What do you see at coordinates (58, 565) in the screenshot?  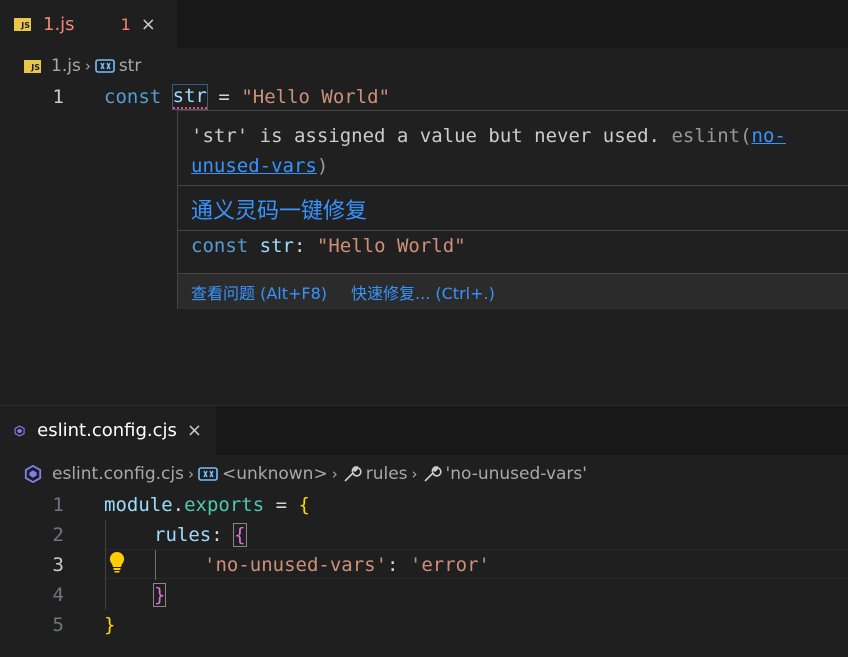 I see `line-number: 3` at bounding box center [58, 565].